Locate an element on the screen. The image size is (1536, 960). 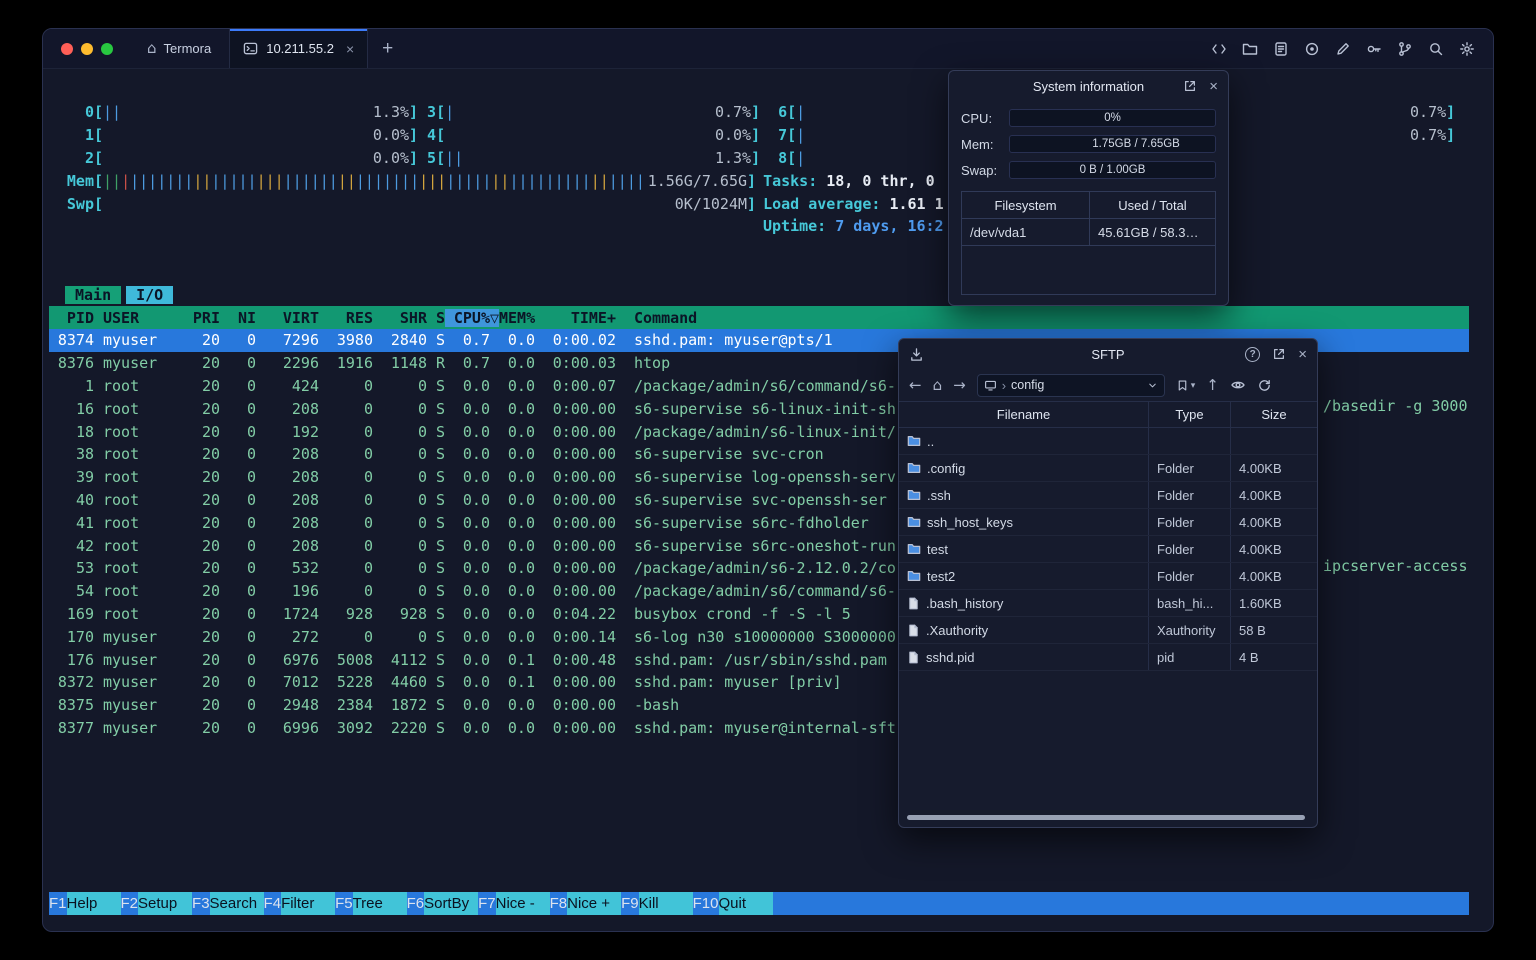
events-icon is located at coordinates (1281, 49).